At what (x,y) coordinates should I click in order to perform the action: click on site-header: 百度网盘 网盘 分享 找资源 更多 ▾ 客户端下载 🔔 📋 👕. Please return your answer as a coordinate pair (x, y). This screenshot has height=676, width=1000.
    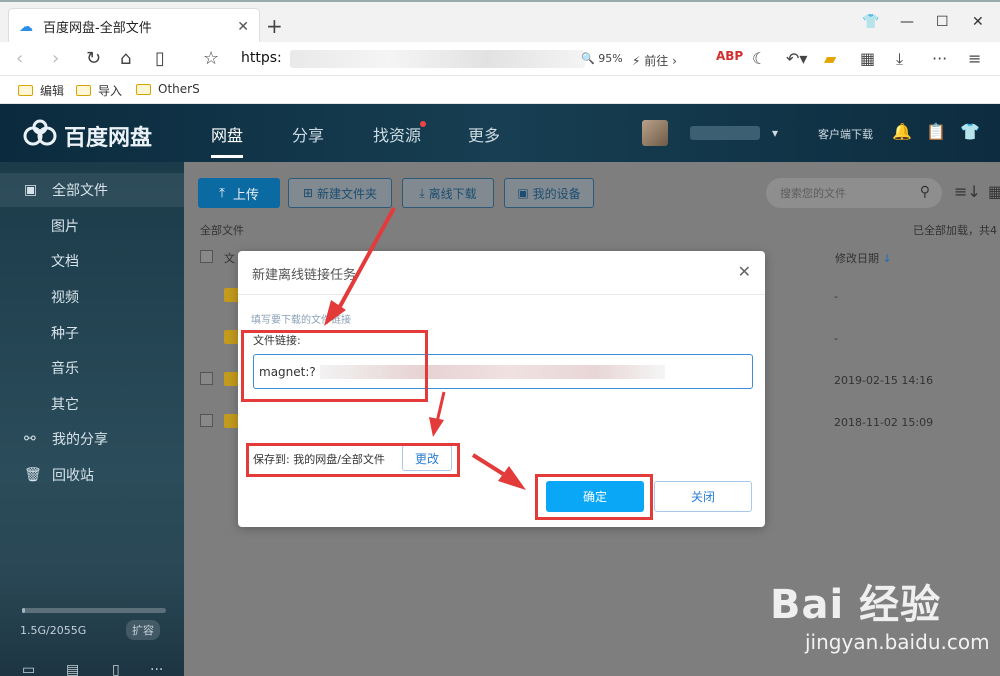
    Looking at the image, I should click on (500, 133).